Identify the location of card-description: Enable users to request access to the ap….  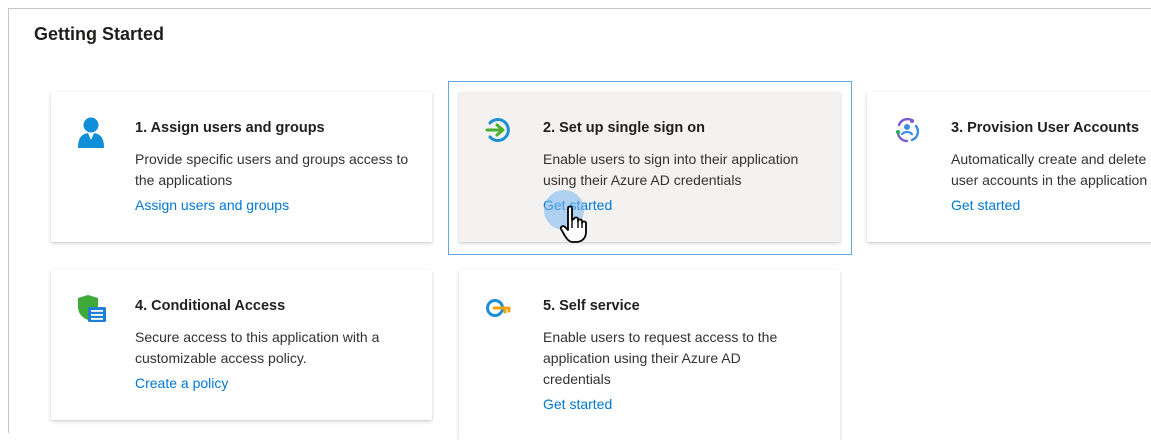
(660, 358).